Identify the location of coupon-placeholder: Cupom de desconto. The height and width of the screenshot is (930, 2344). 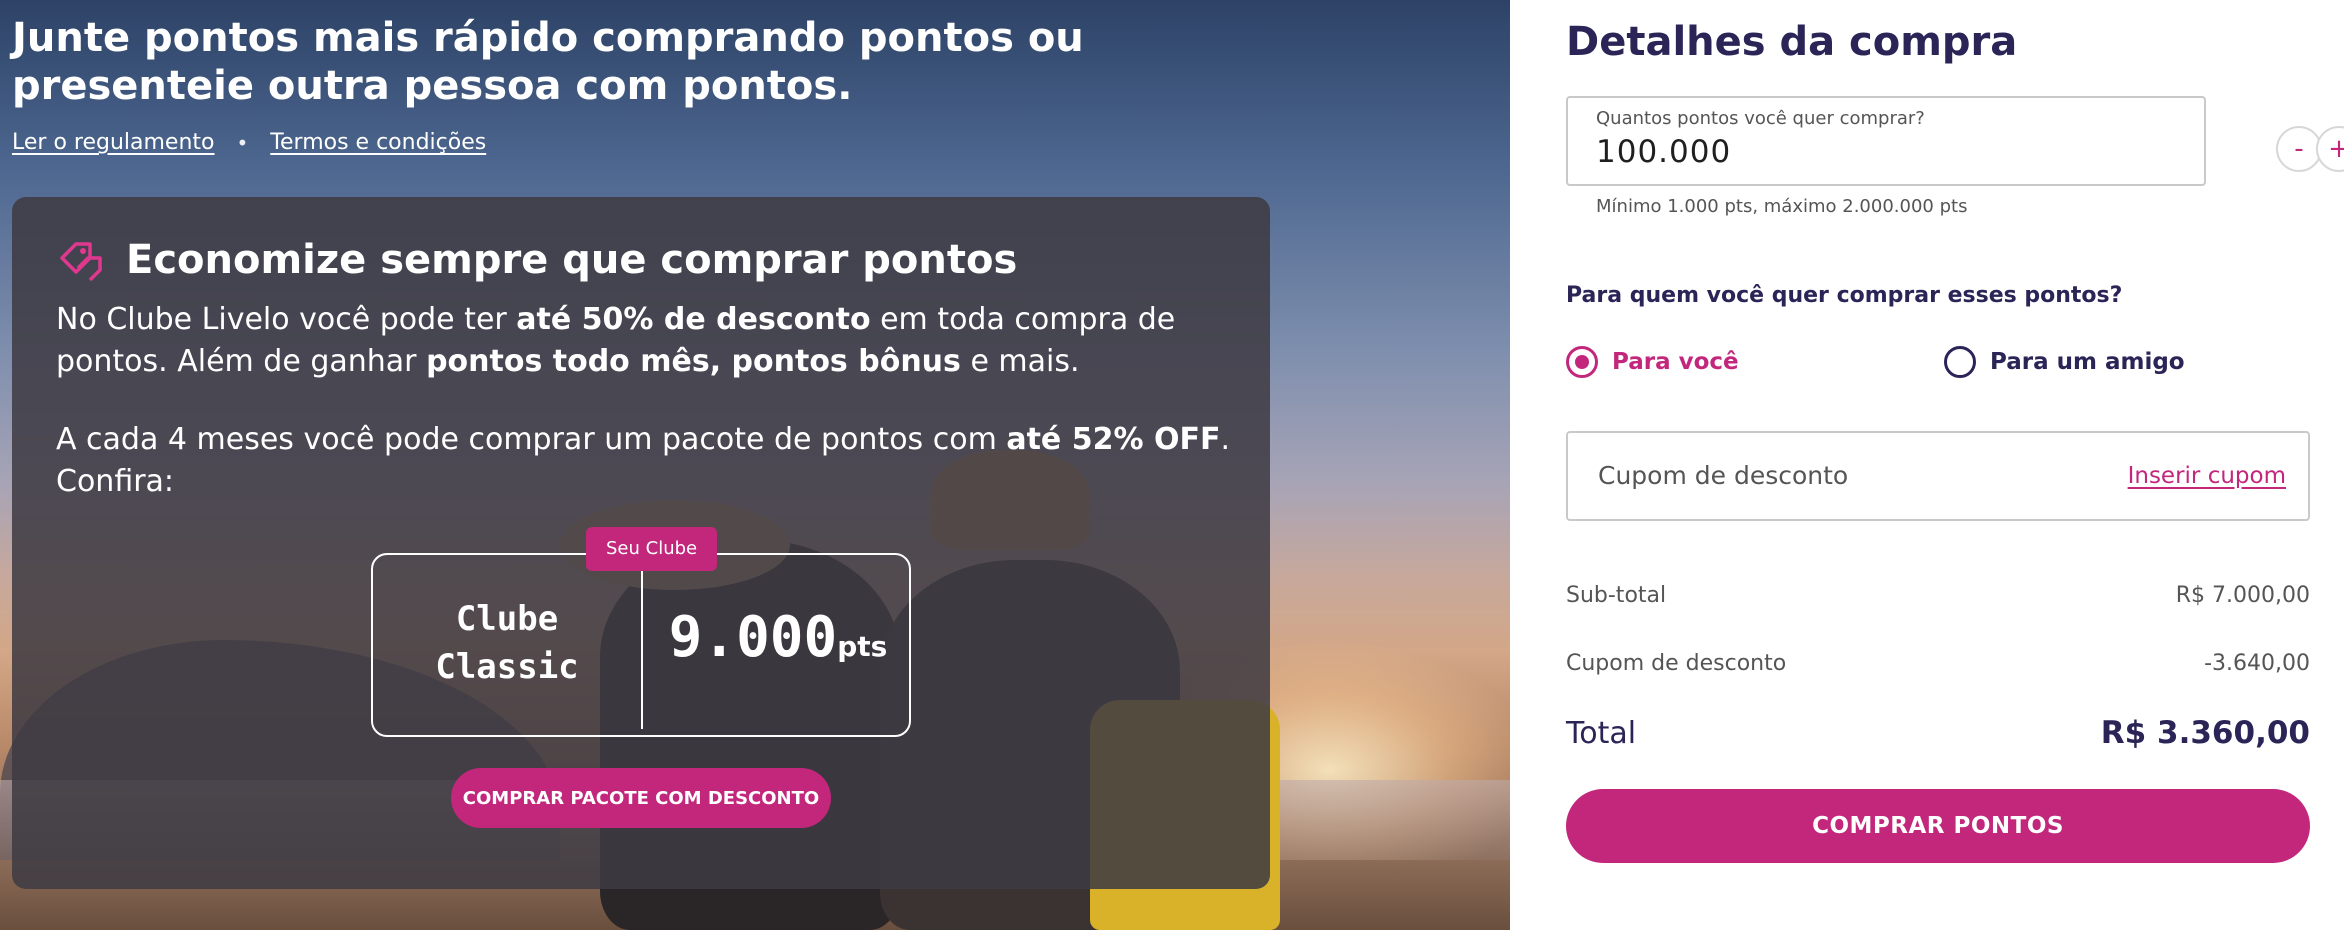
(1723, 475).